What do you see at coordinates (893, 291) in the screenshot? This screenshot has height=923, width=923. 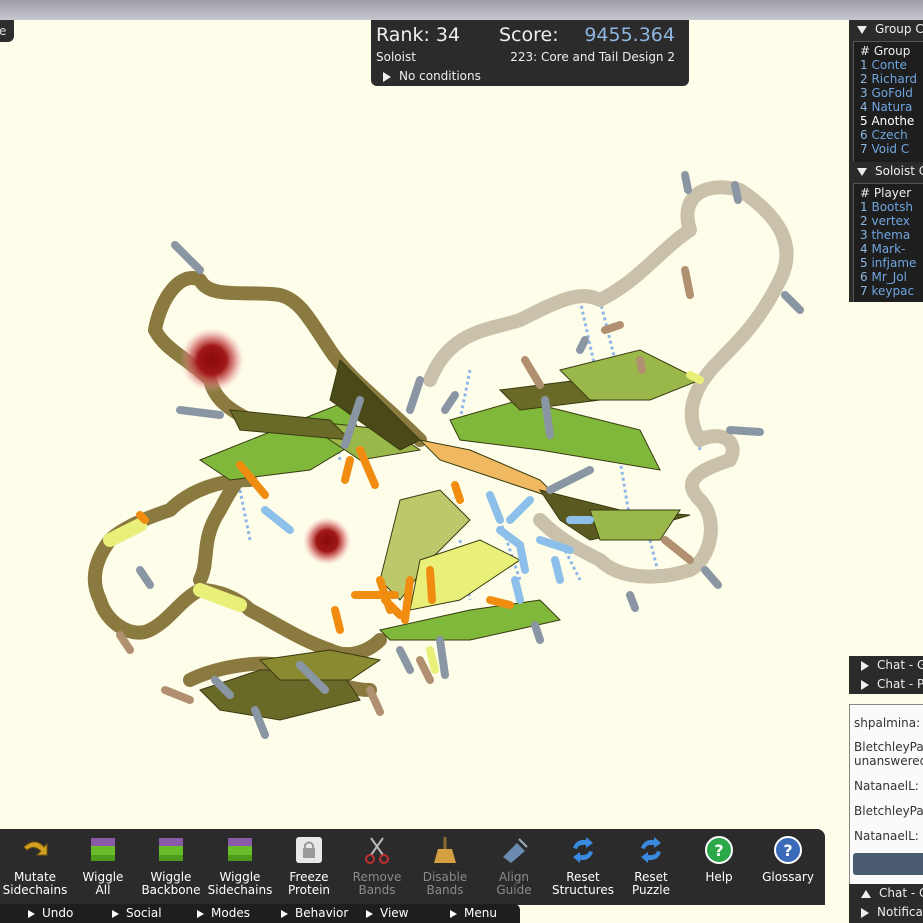 I see `player-name: keypac` at bounding box center [893, 291].